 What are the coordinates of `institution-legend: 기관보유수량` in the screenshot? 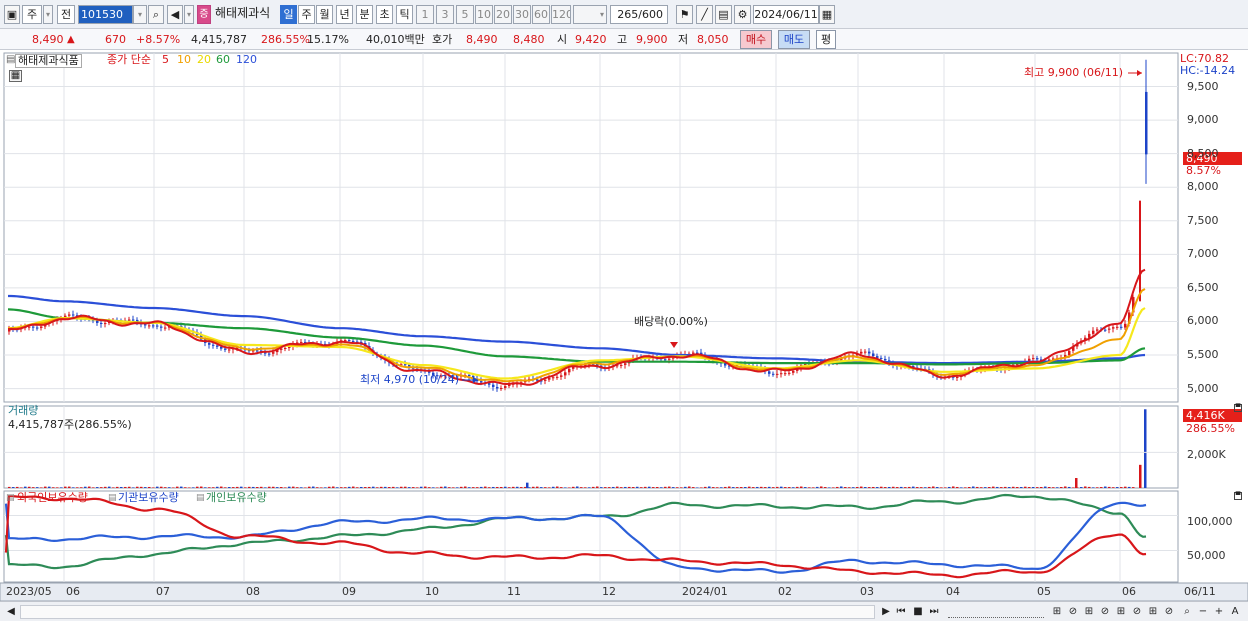 It's located at (148, 497).